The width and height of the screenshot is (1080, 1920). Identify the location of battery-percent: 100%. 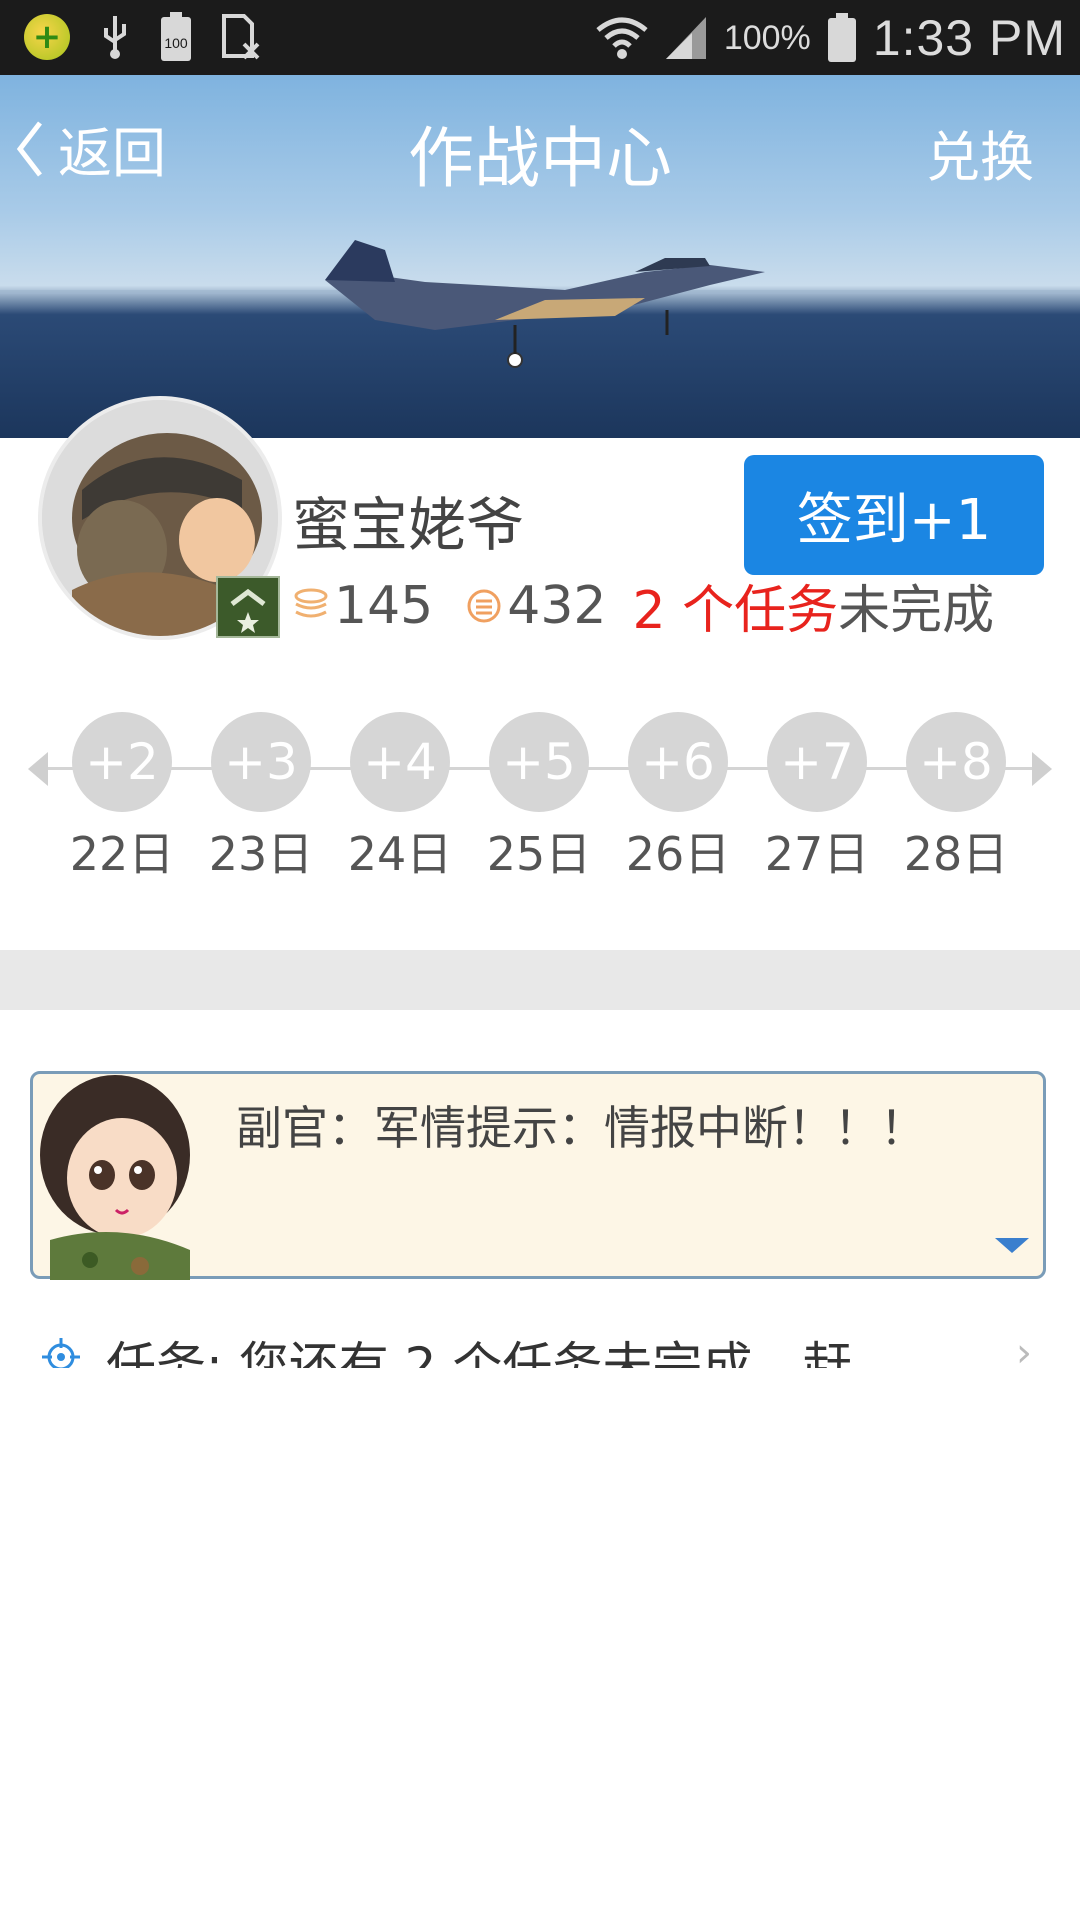
(767, 37).